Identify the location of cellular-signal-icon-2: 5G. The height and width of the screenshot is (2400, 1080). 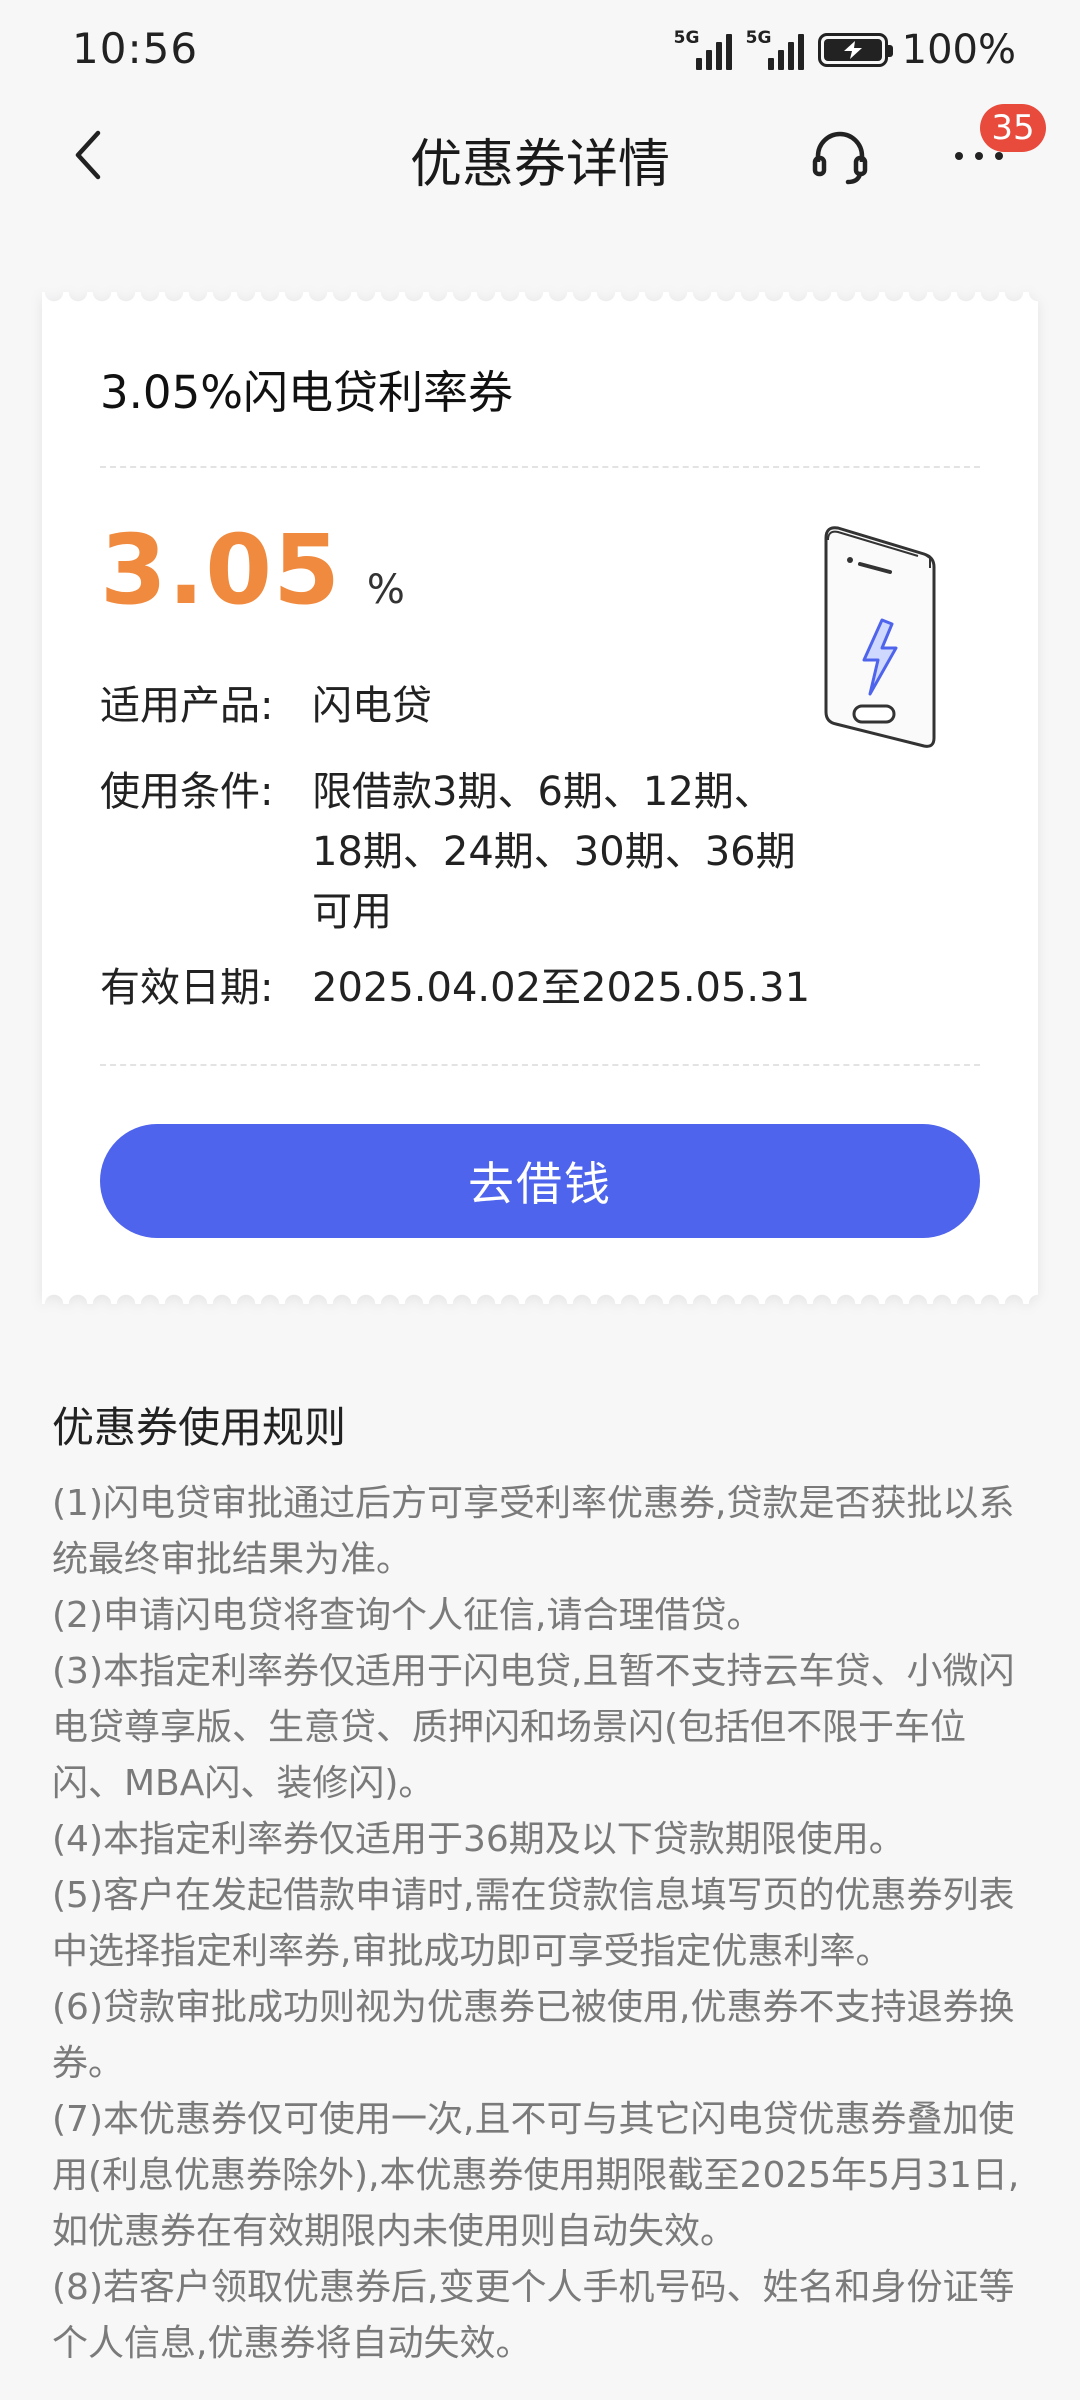
(774, 49).